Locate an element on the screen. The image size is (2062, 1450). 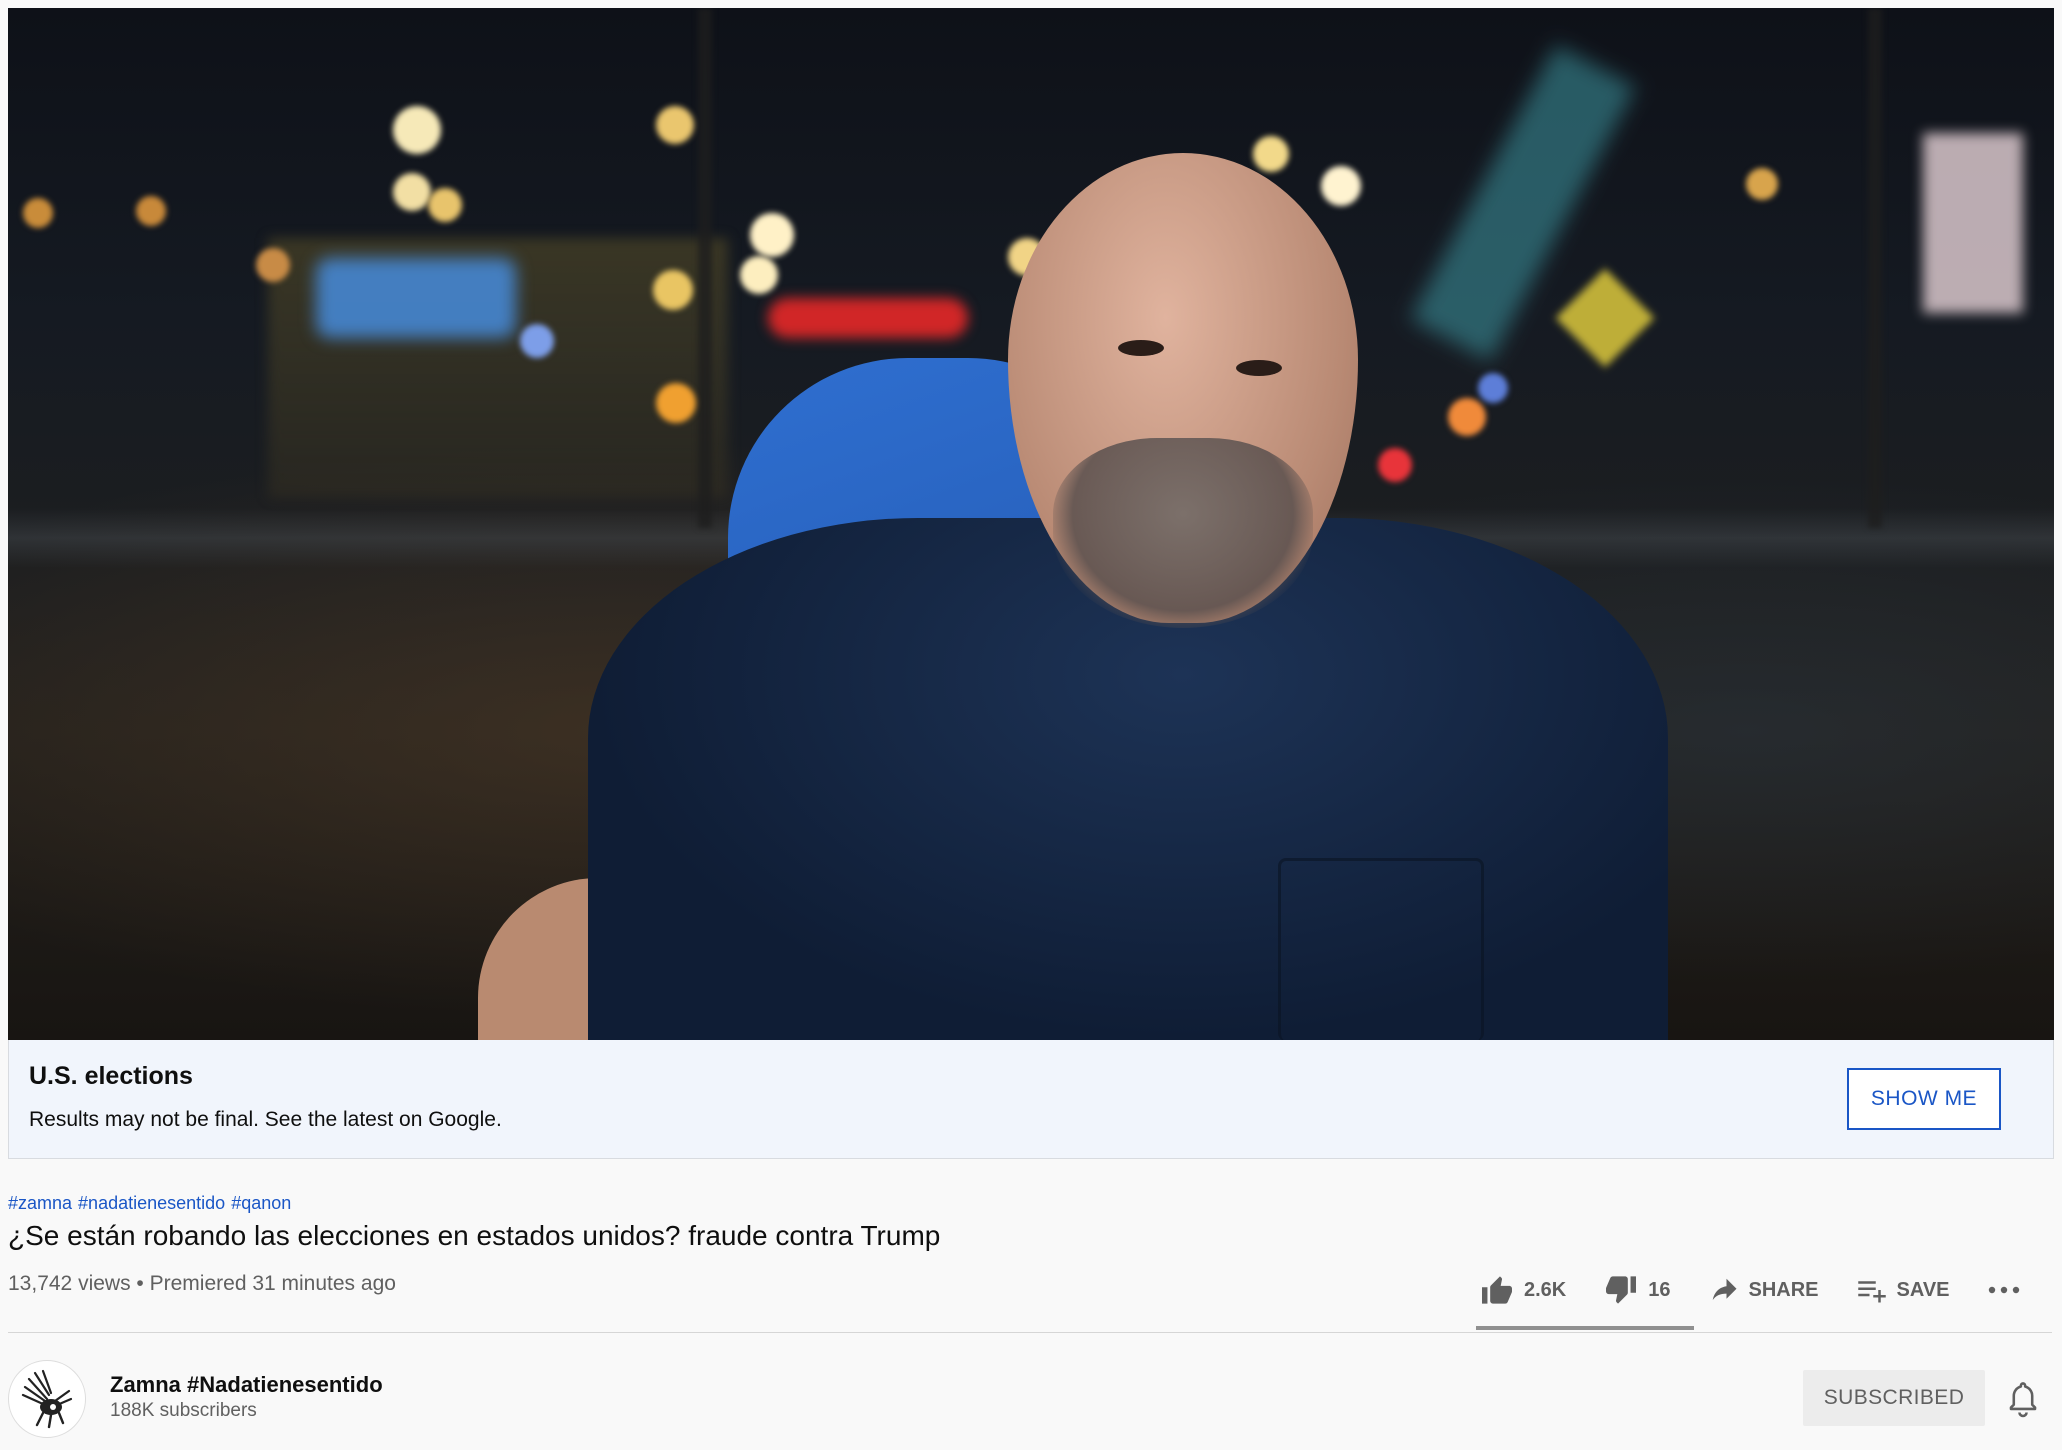
more-actions-button is located at coordinates (2009, 1290).